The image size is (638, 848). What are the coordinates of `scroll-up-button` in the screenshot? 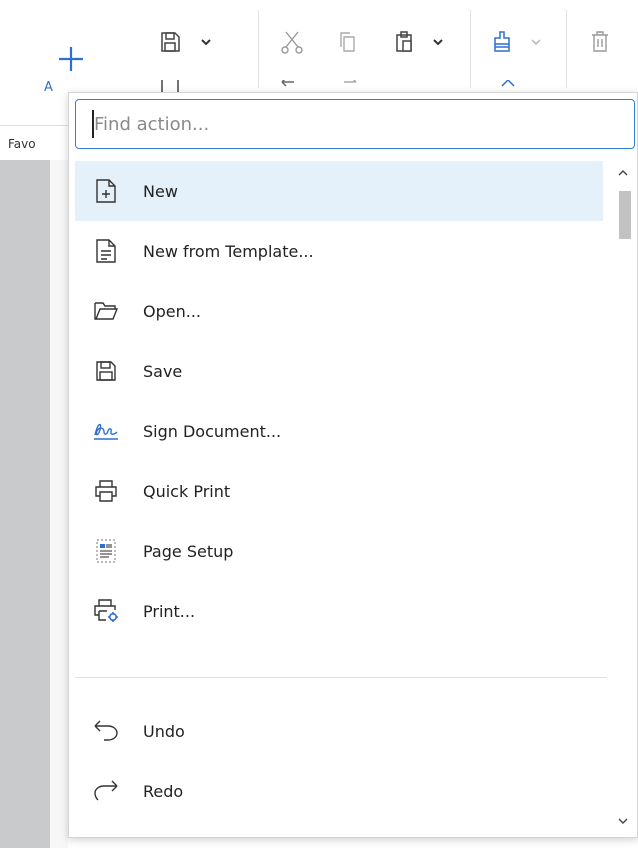 It's located at (623, 173).